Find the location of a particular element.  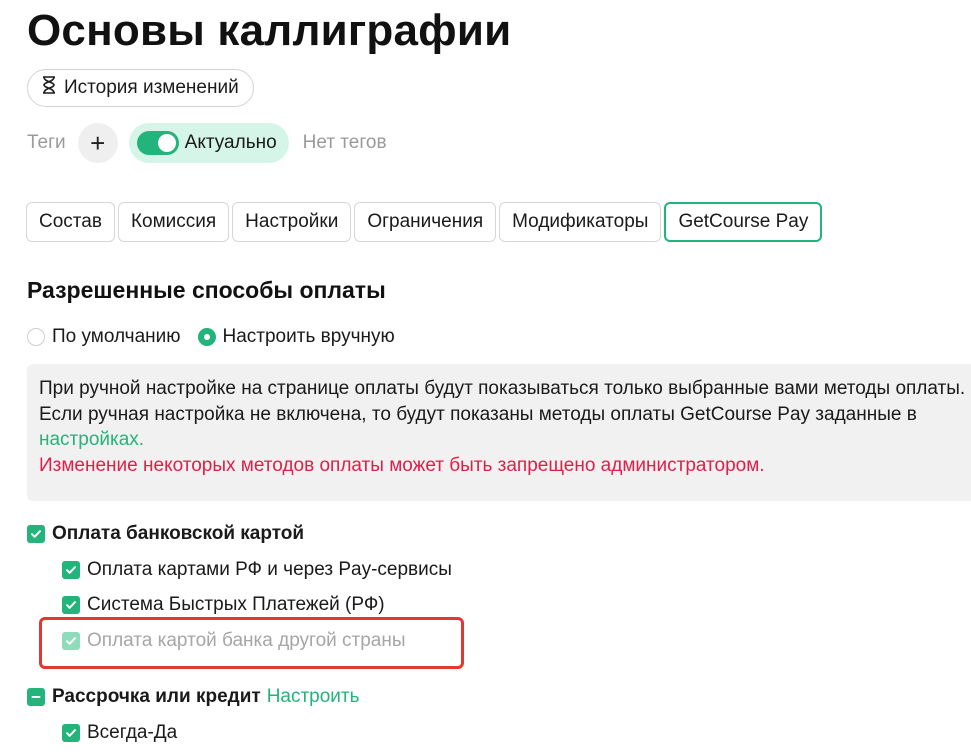

hourglass-icon is located at coordinates (49, 88).